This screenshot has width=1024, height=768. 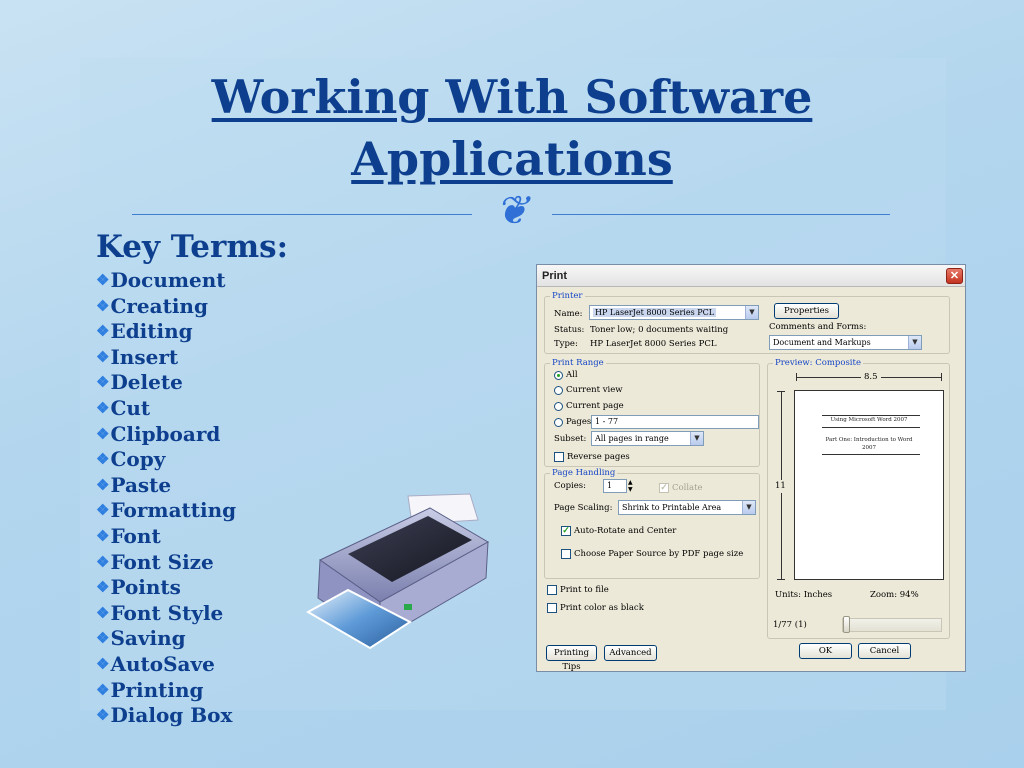 I want to click on title-line-2: Applications, so click(x=512, y=159).